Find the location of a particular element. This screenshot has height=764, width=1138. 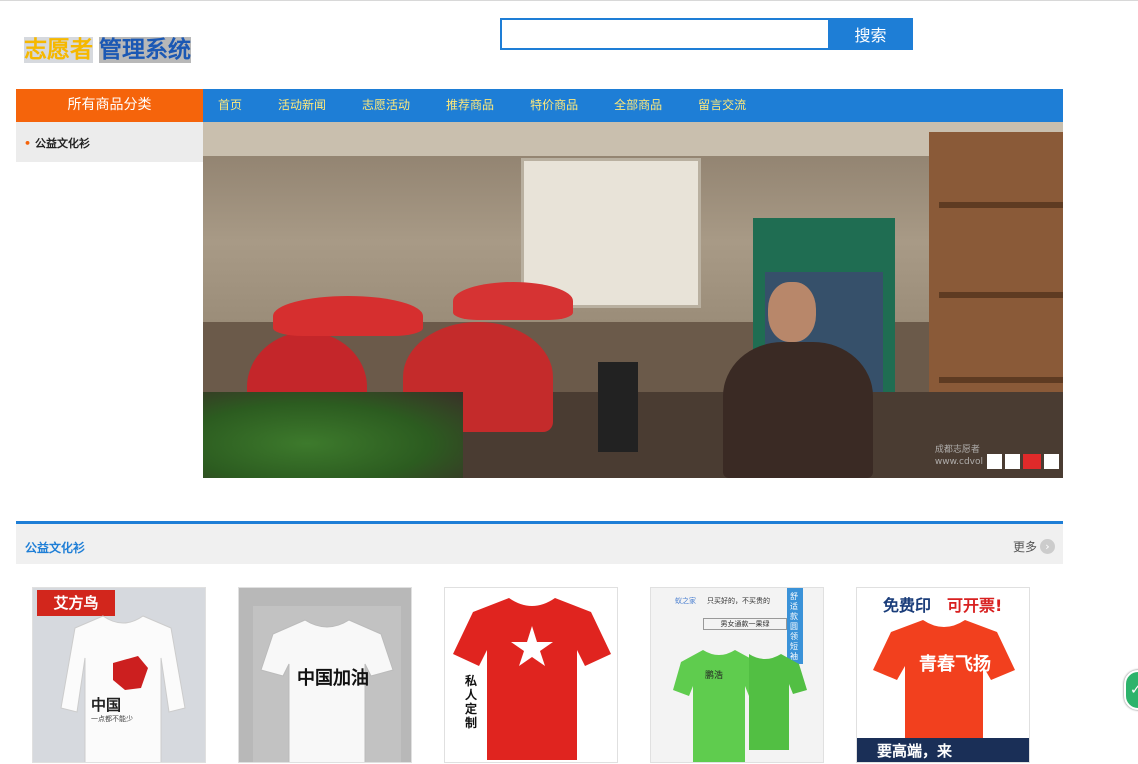

product-promo-text: 免费印 is located at coordinates (907, 605).